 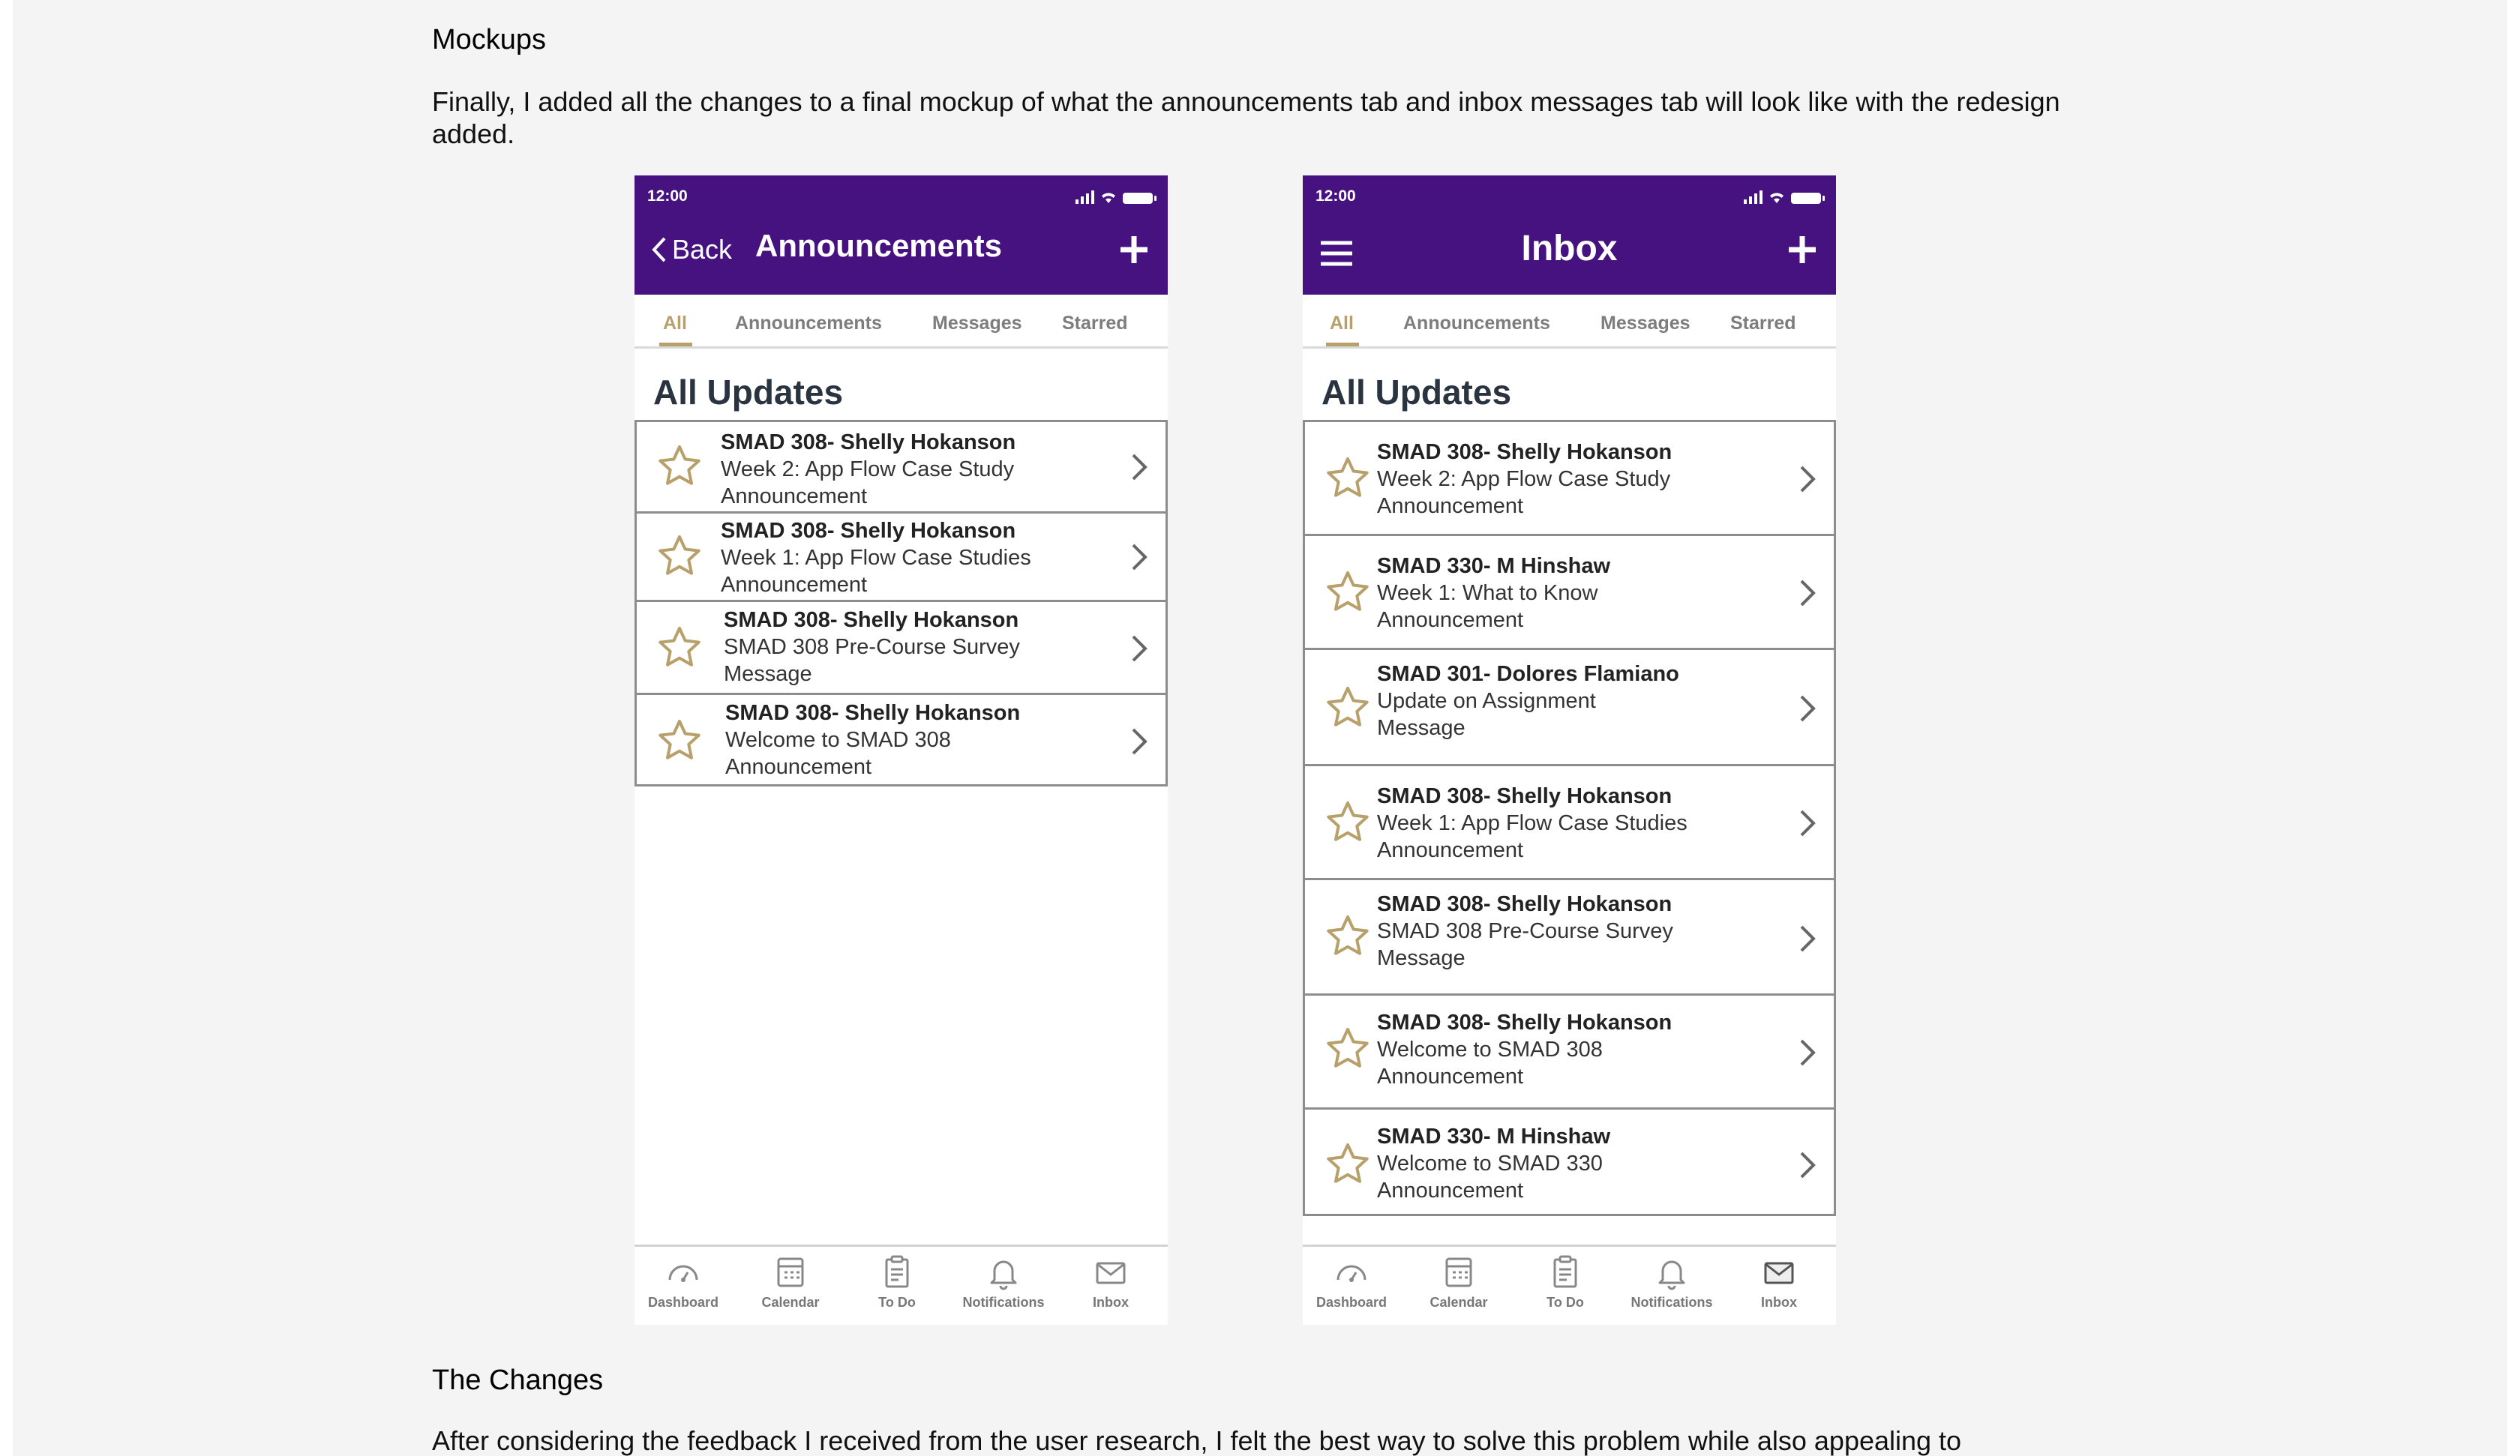 What do you see at coordinates (489, 39) in the screenshot?
I see `mockups-heading: Mockups` at bounding box center [489, 39].